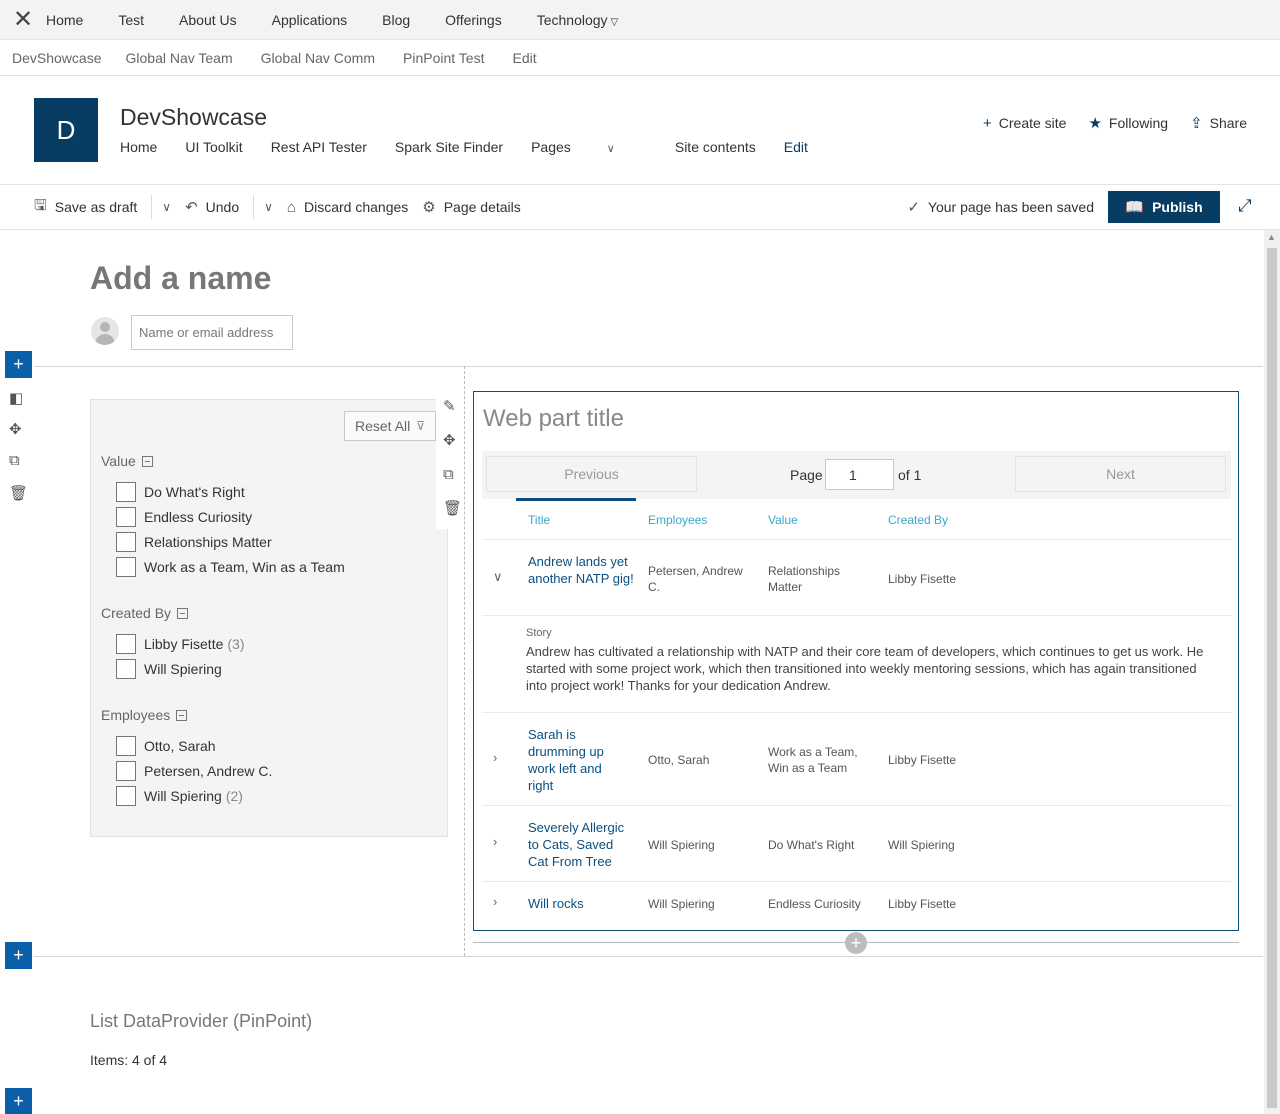 This screenshot has width=1280, height=1114. What do you see at coordinates (131, 20) in the screenshot?
I see `global-nav-item-test: Test` at bounding box center [131, 20].